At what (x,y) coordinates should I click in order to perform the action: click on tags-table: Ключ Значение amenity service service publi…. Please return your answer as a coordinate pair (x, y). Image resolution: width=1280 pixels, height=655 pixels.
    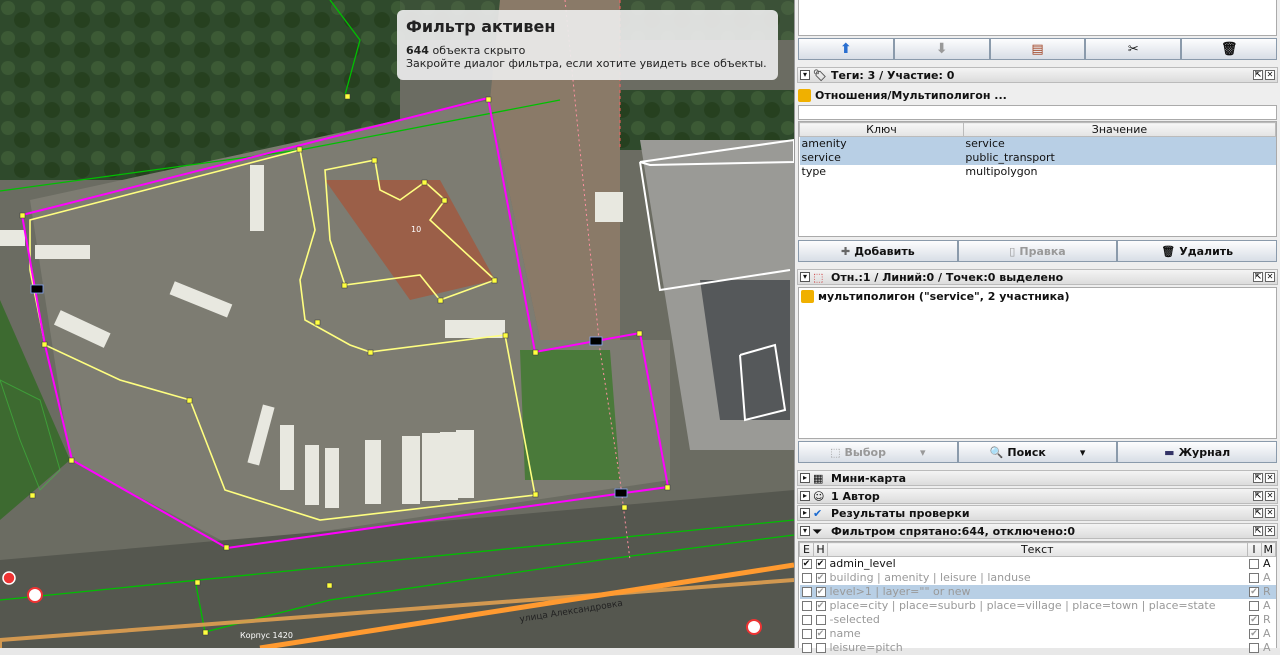
    Looking at the image, I should click on (1037, 179).